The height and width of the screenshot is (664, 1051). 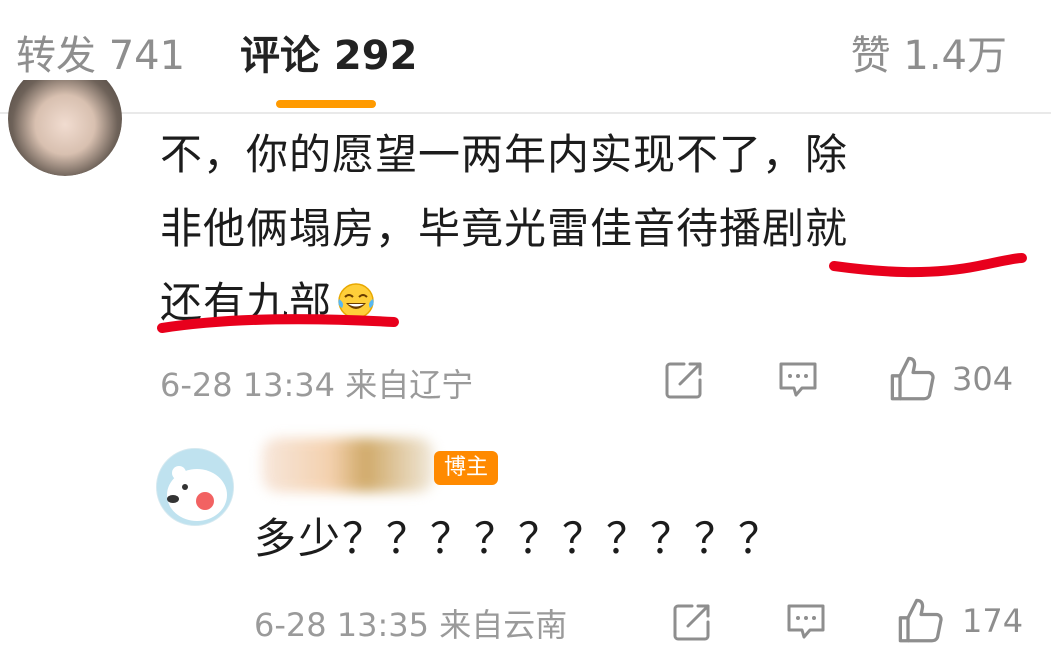 What do you see at coordinates (328, 56) in the screenshot?
I see `tab-comments: 评论 292` at bounding box center [328, 56].